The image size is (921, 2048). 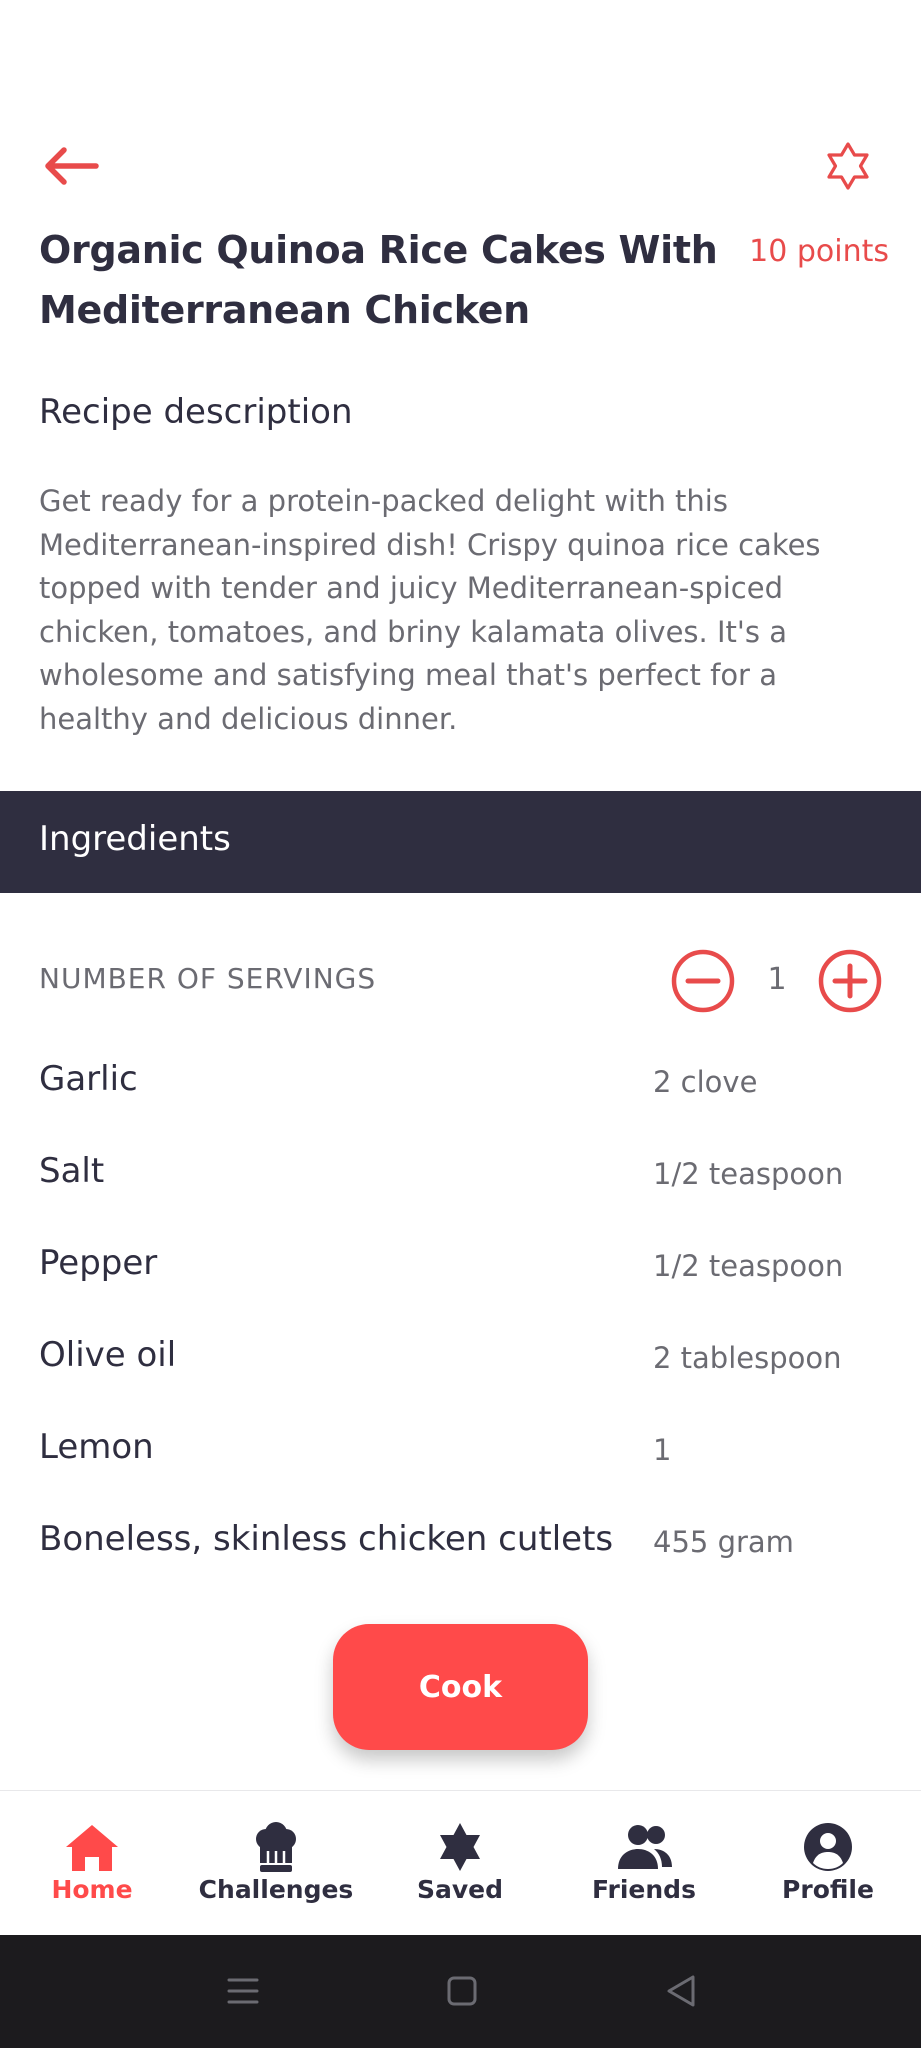 I want to click on square-icon, so click(x=462, y=1991).